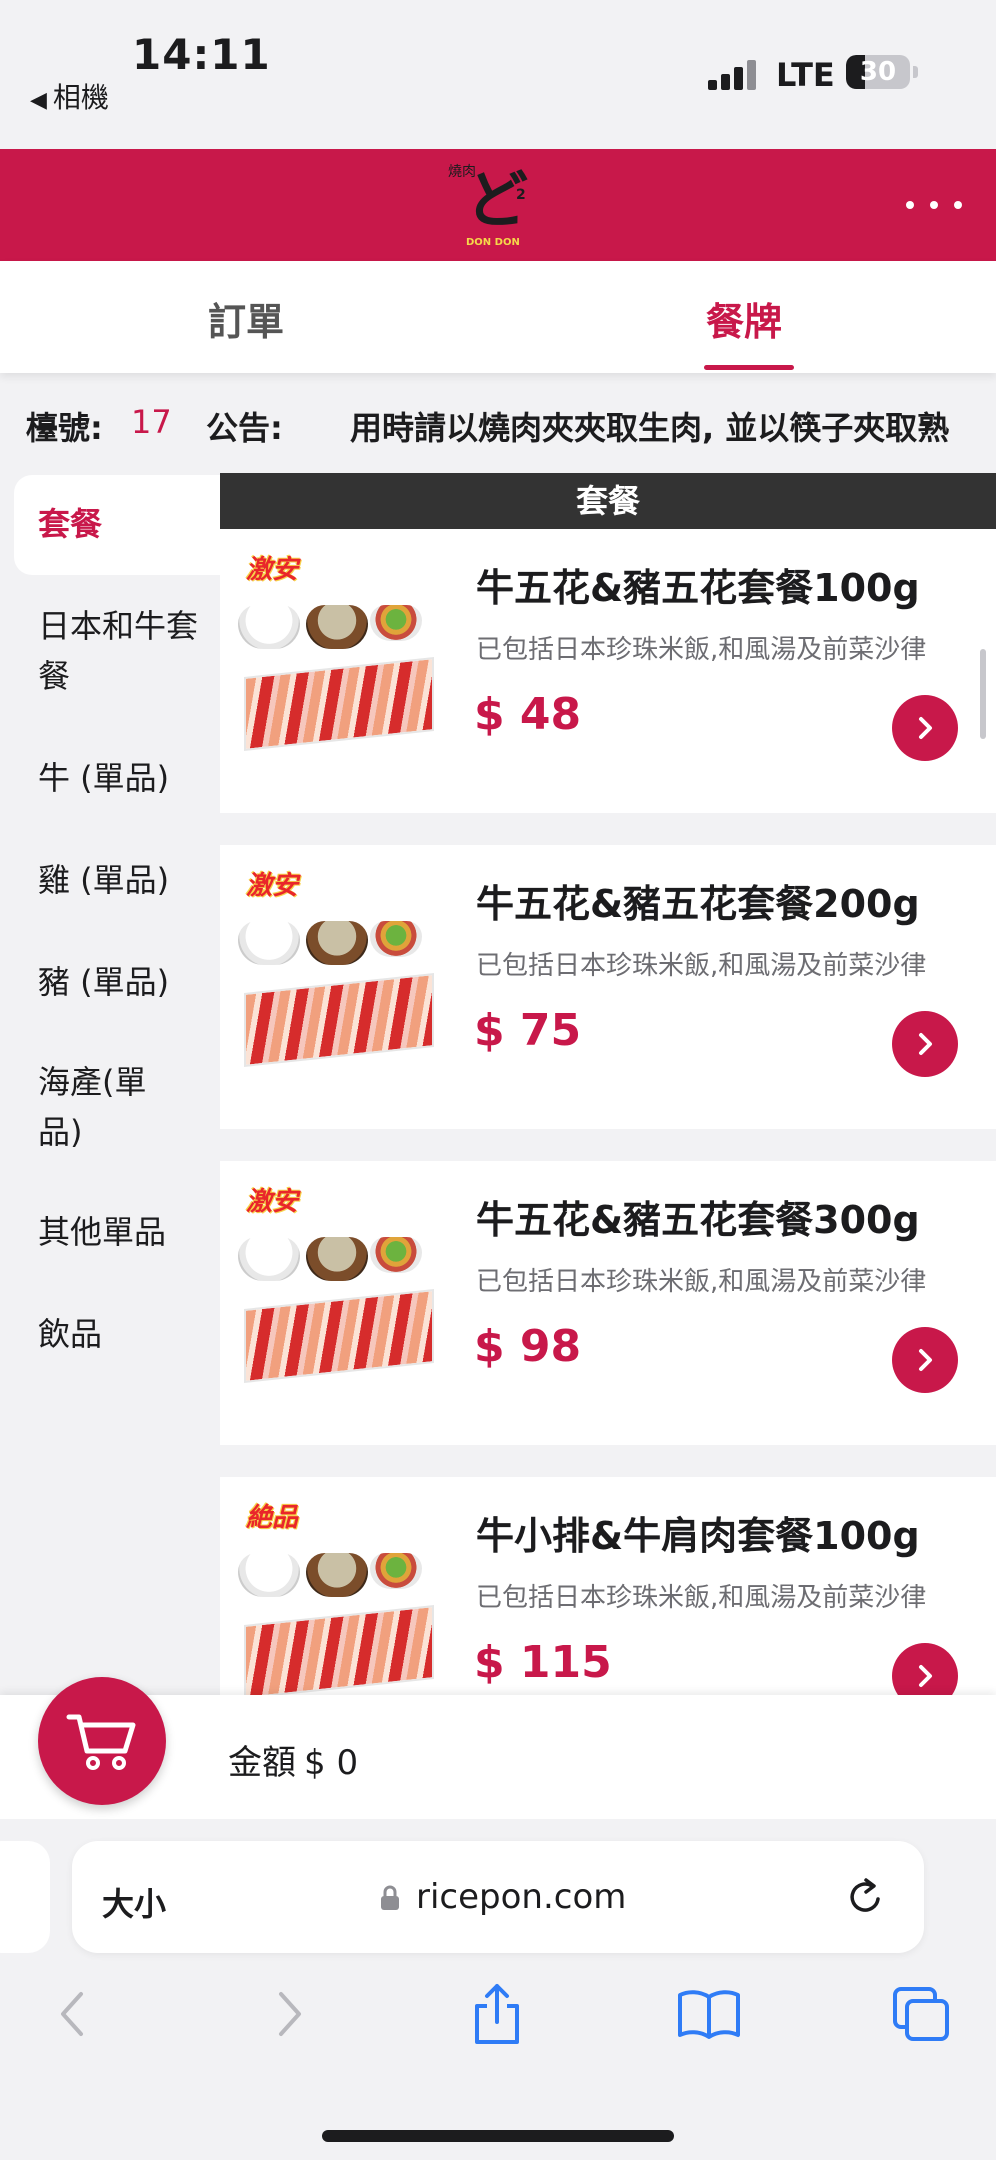  Describe the element at coordinates (272, 1518) in the screenshot. I see `item-badge: 絶品` at that location.